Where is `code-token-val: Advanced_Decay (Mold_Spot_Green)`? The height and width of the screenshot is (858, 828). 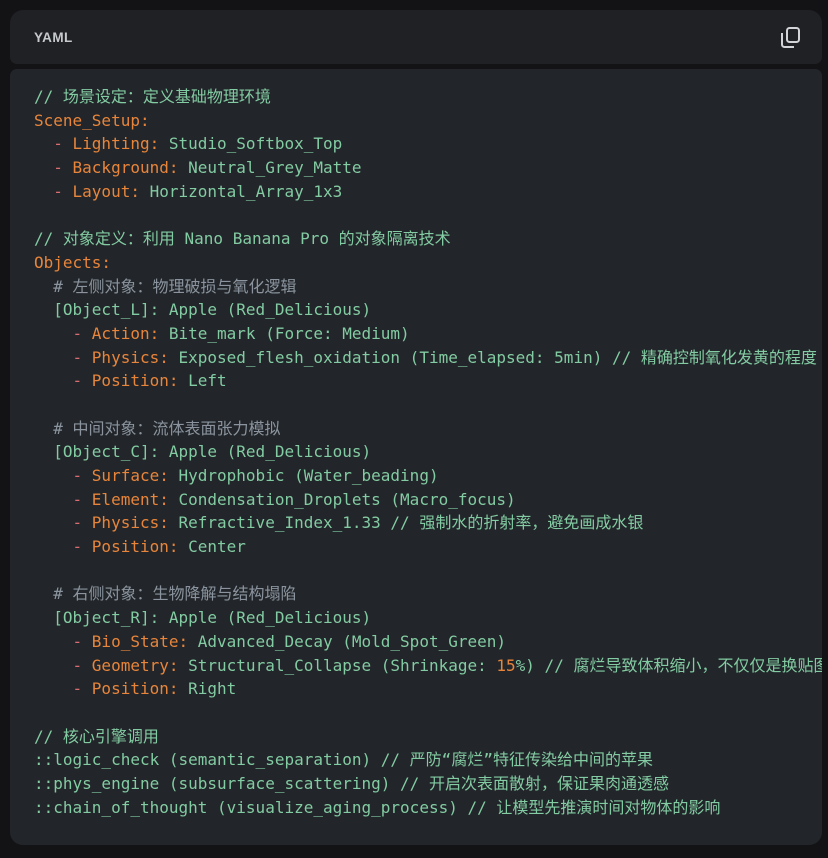 code-token-val: Advanced_Decay (Mold_Spot_Green) is located at coordinates (347, 641).